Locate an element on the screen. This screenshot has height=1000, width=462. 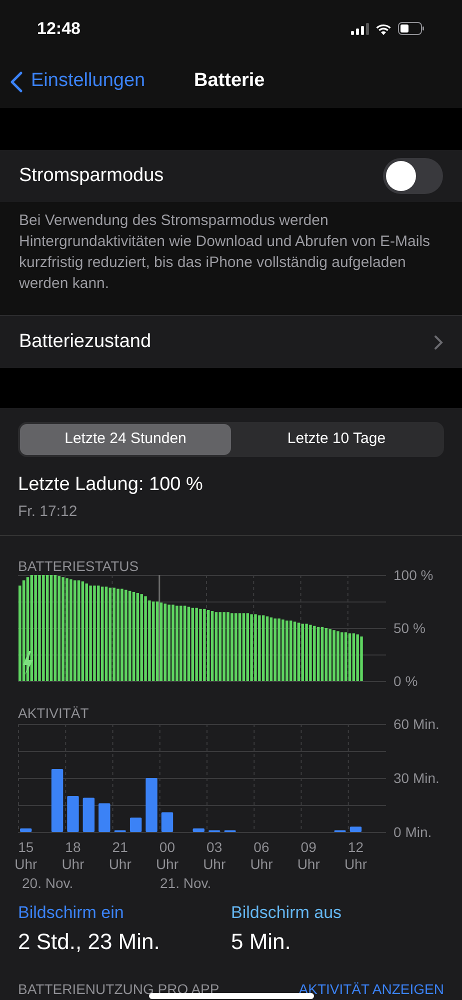
axis-label: 18 Uhr is located at coordinates (73, 855).